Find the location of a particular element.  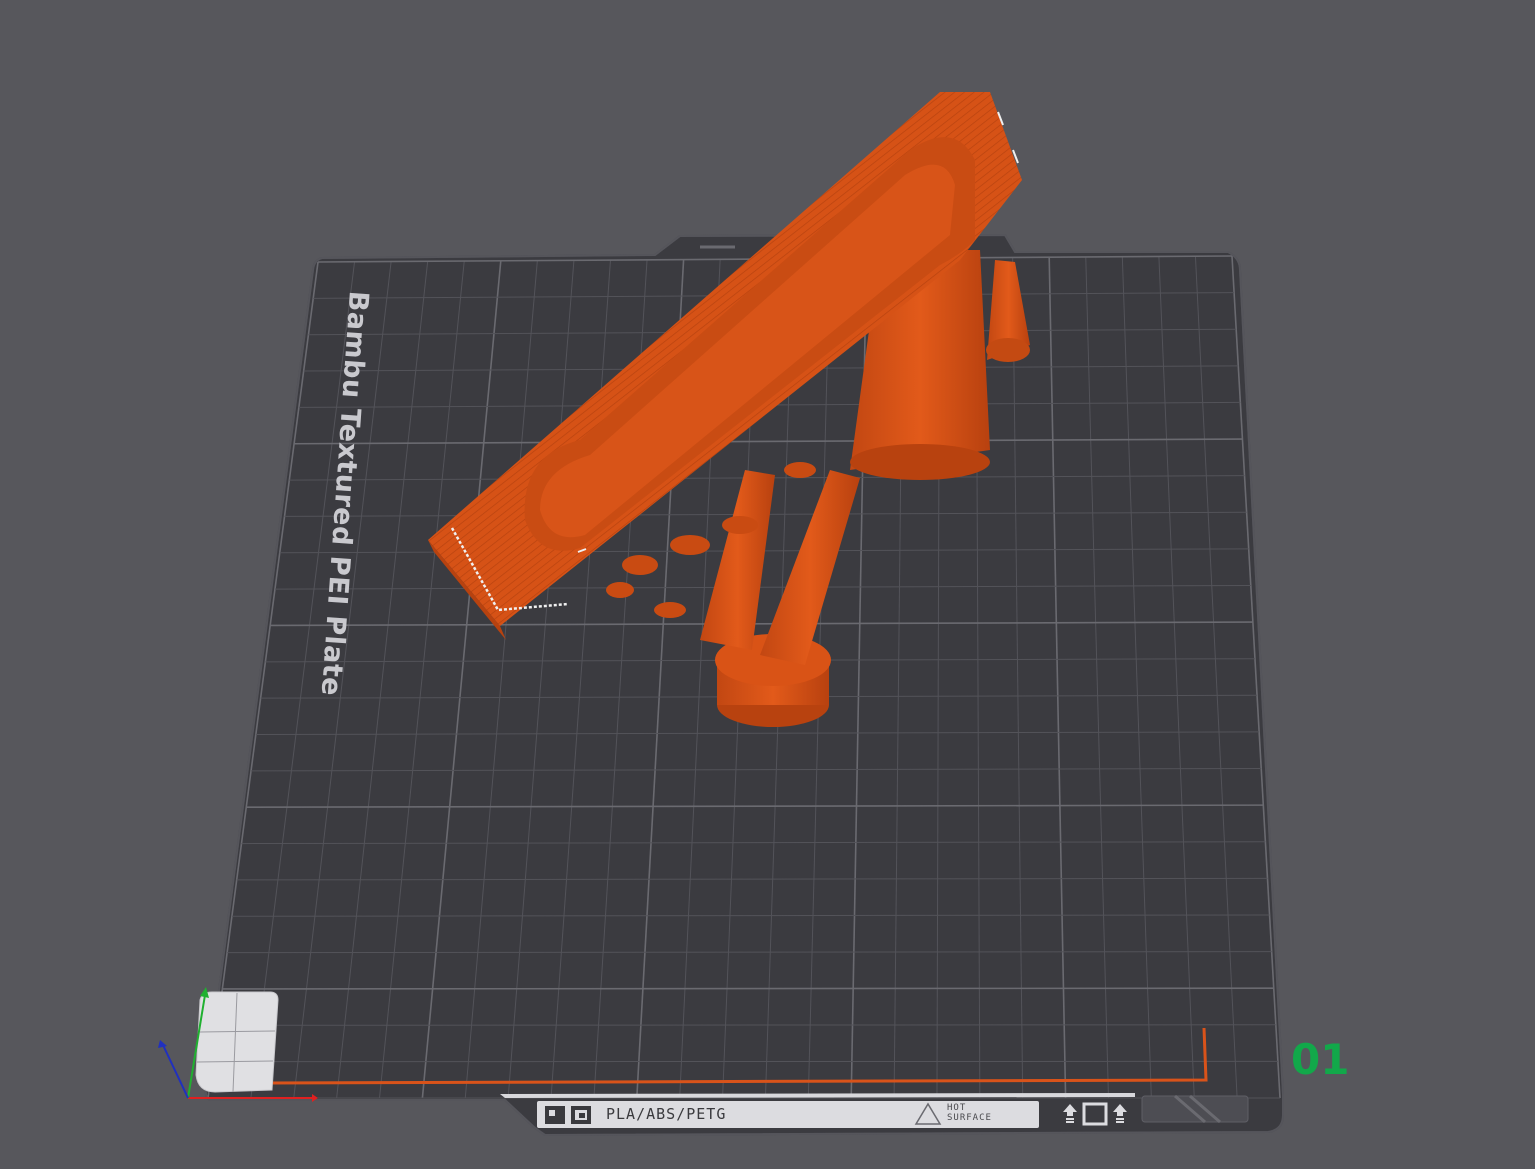

hot-surface-warning: HOT SURFACE is located at coordinates (992, 1113).